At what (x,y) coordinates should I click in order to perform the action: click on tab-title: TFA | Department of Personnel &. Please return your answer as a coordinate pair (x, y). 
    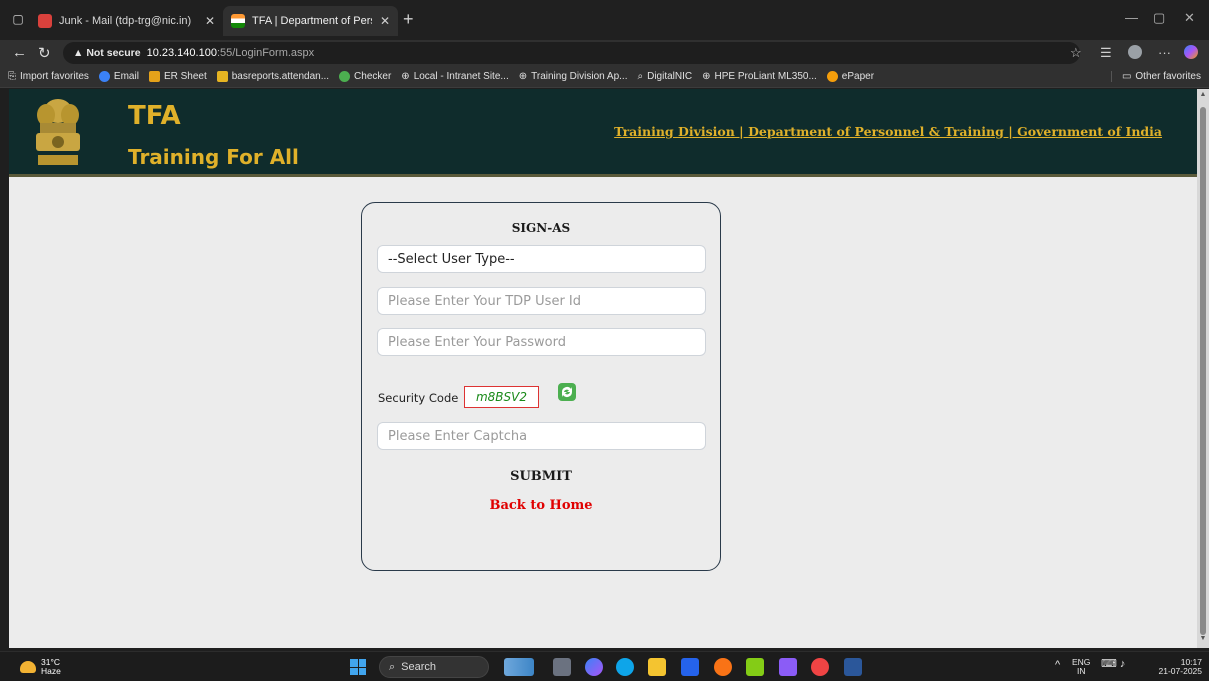
    Looking at the image, I should click on (312, 21).